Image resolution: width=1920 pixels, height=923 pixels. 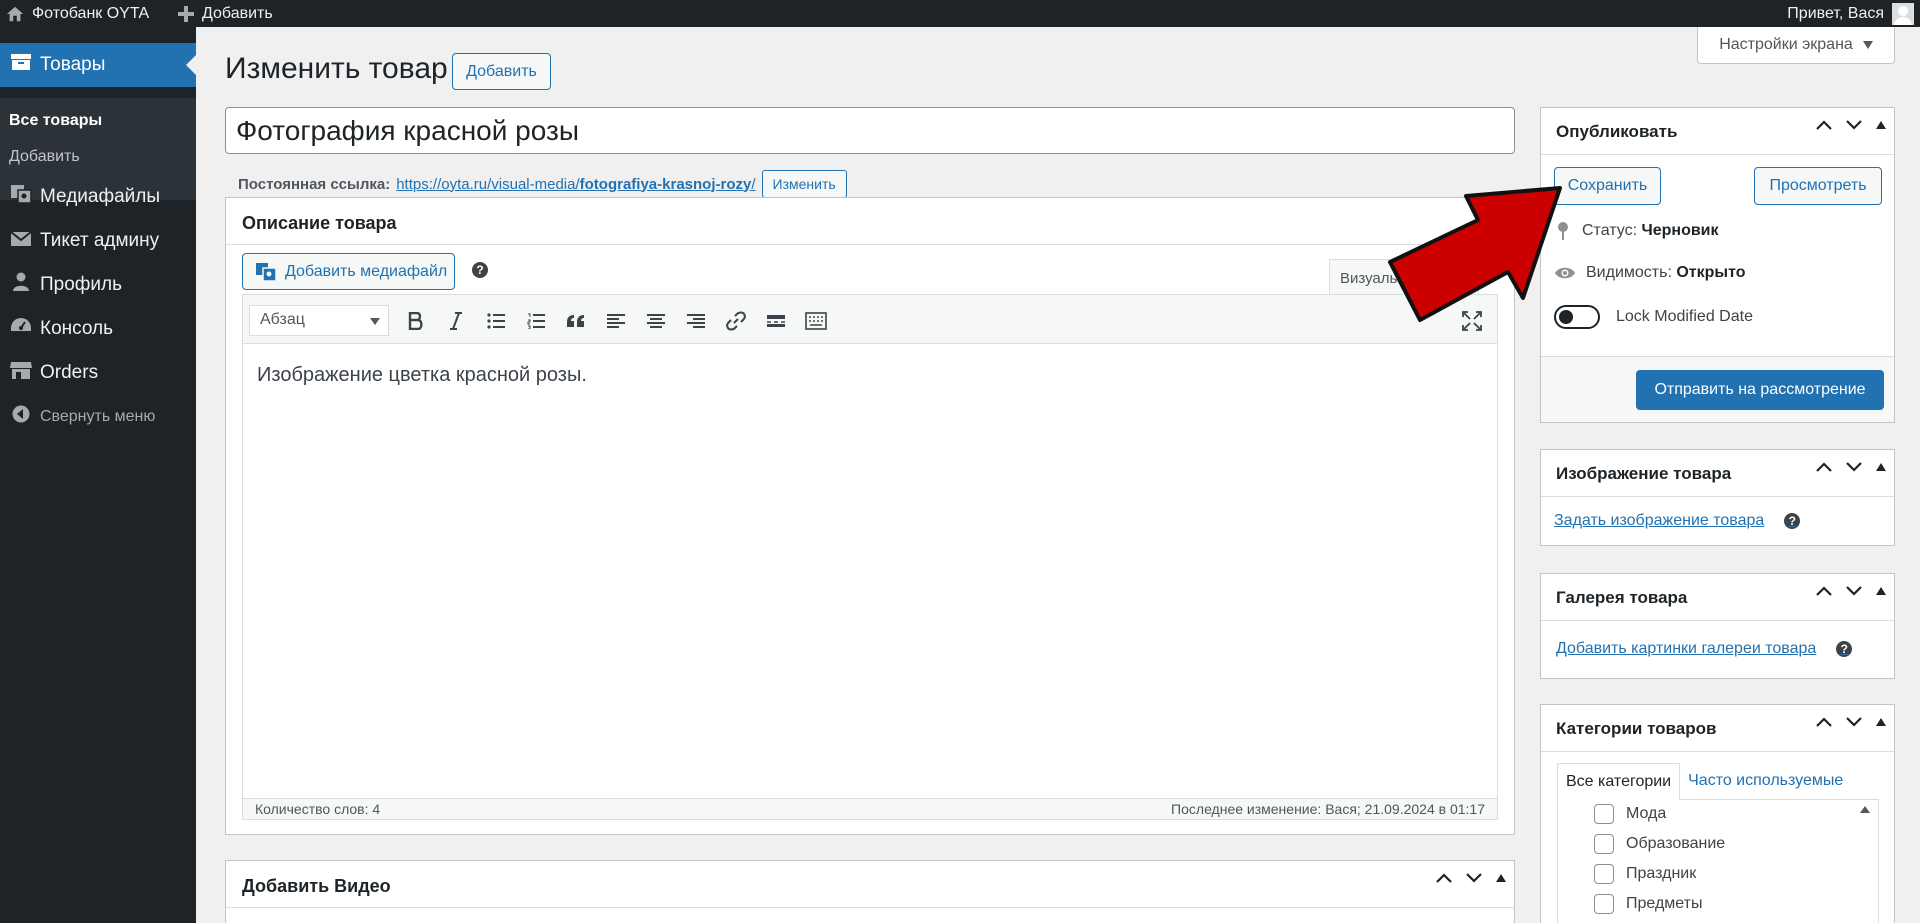 What do you see at coordinates (870, 130) in the screenshot?
I see `post-title-input` at bounding box center [870, 130].